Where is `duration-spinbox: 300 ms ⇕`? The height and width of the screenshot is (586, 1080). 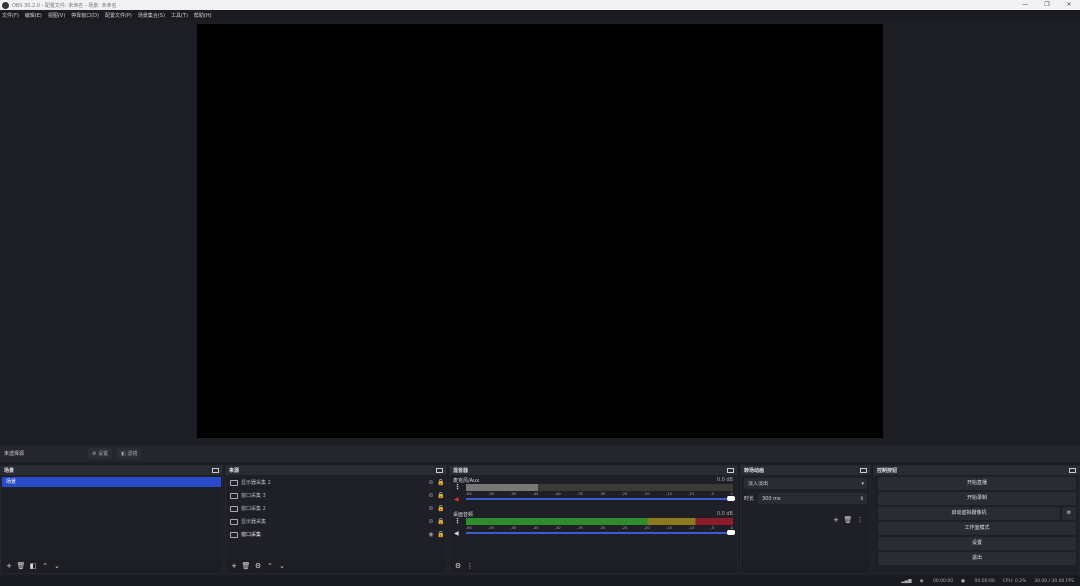 duration-spinbox: 300 ms ⇕ is located at coordinates (812, 498).